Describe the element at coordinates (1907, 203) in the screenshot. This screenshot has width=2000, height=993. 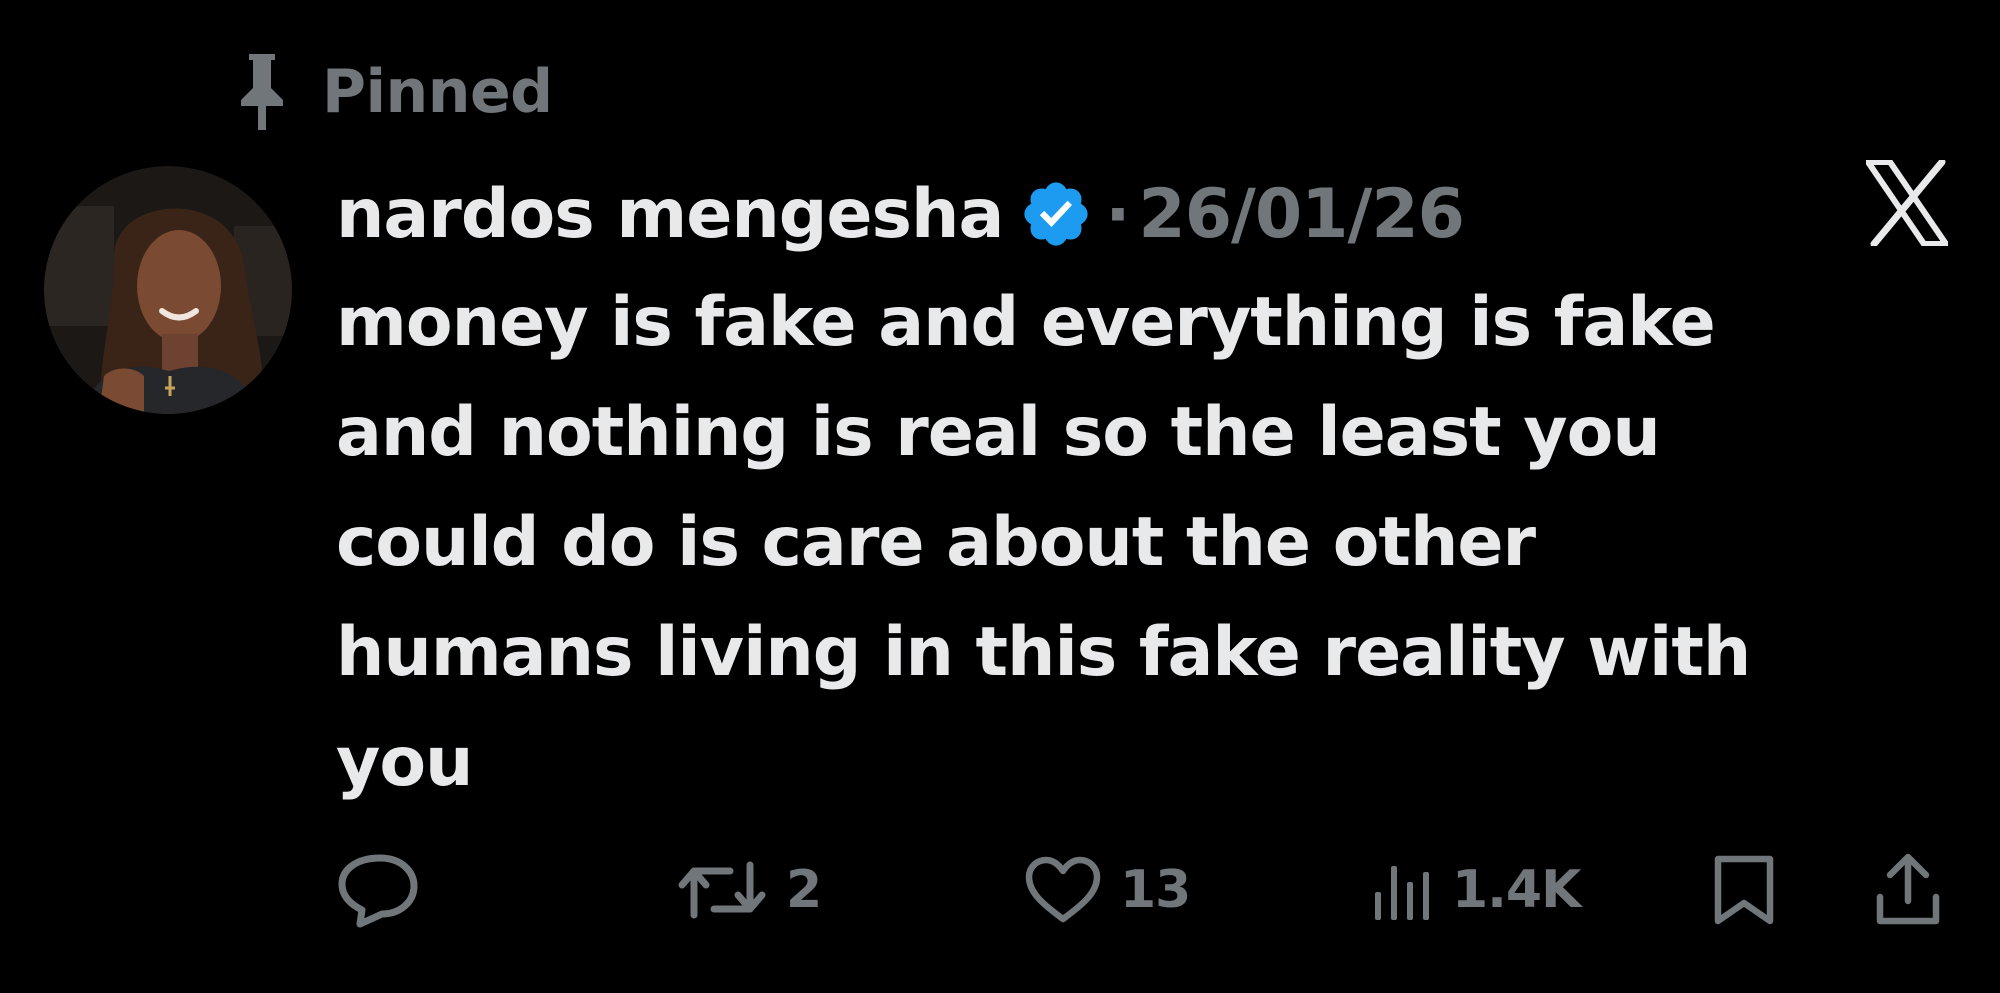
I see `x-logo-icon` at that location.